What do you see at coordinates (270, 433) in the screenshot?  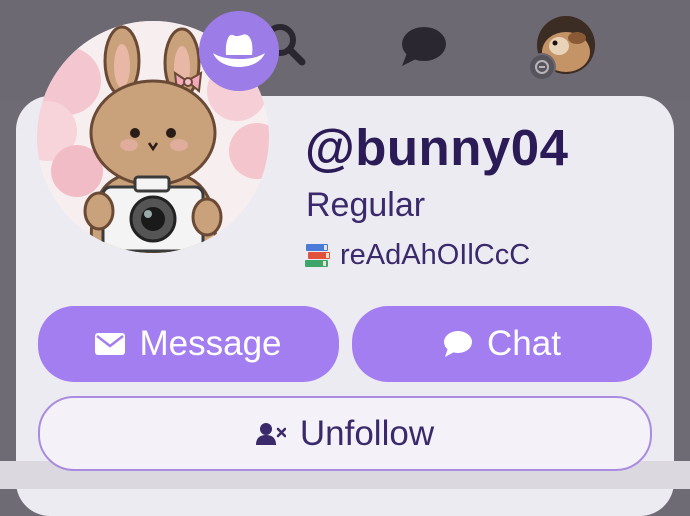 I see `user-remove-icon` at bounding box center [270, 433].